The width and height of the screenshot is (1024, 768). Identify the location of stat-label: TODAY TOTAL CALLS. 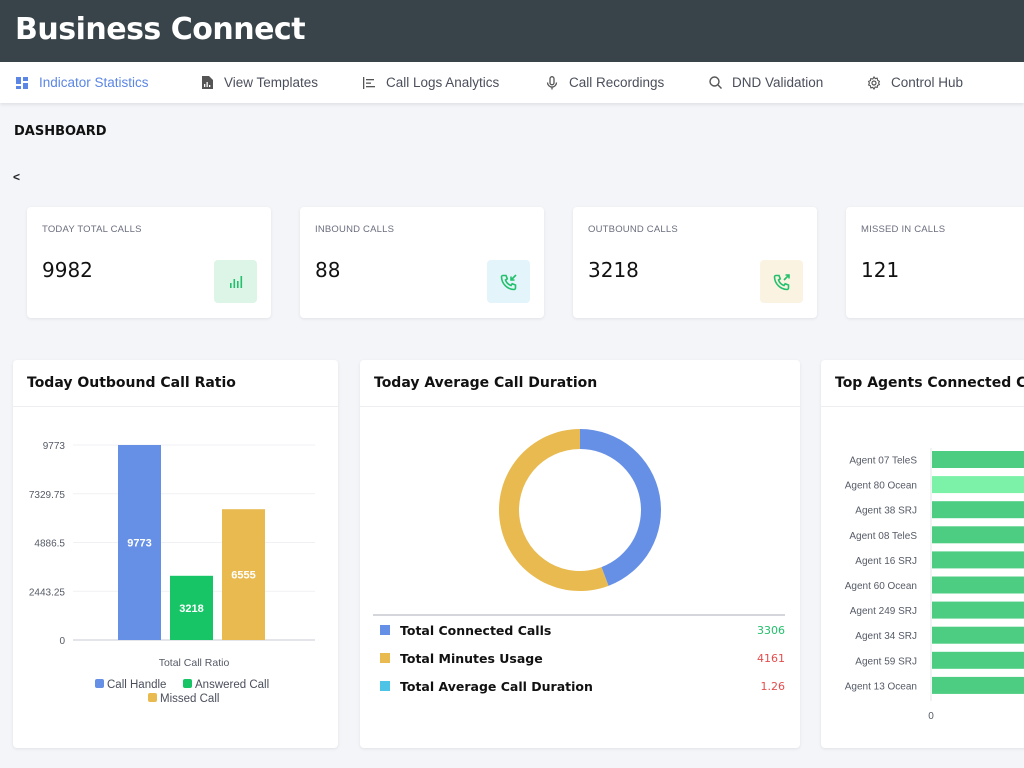
(92, 229).